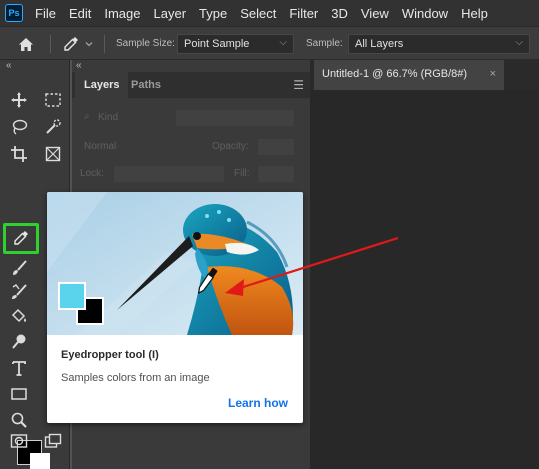  Describe the element at coordinates (89, 44) in the screenshot. I see `chevron-down-icon` at that location.